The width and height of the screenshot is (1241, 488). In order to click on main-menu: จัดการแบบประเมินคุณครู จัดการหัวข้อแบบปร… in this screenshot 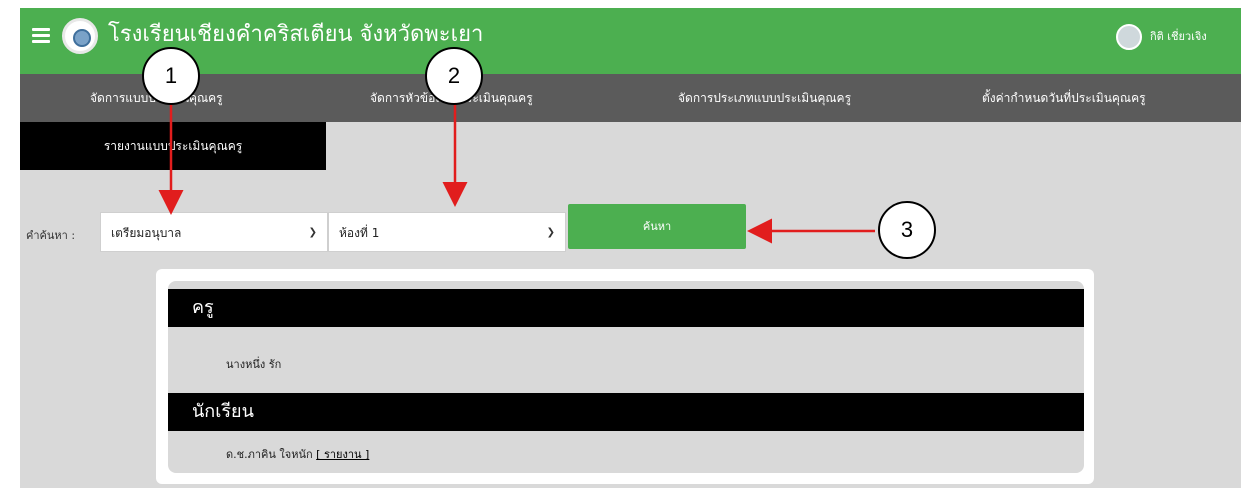, I will do `click(630, 98)`.